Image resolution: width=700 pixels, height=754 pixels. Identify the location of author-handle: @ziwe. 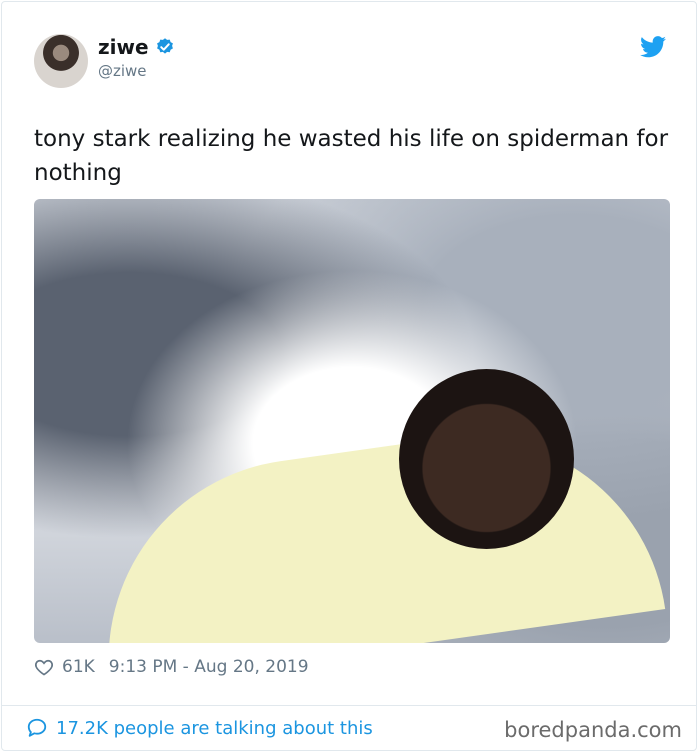
(122, 71).